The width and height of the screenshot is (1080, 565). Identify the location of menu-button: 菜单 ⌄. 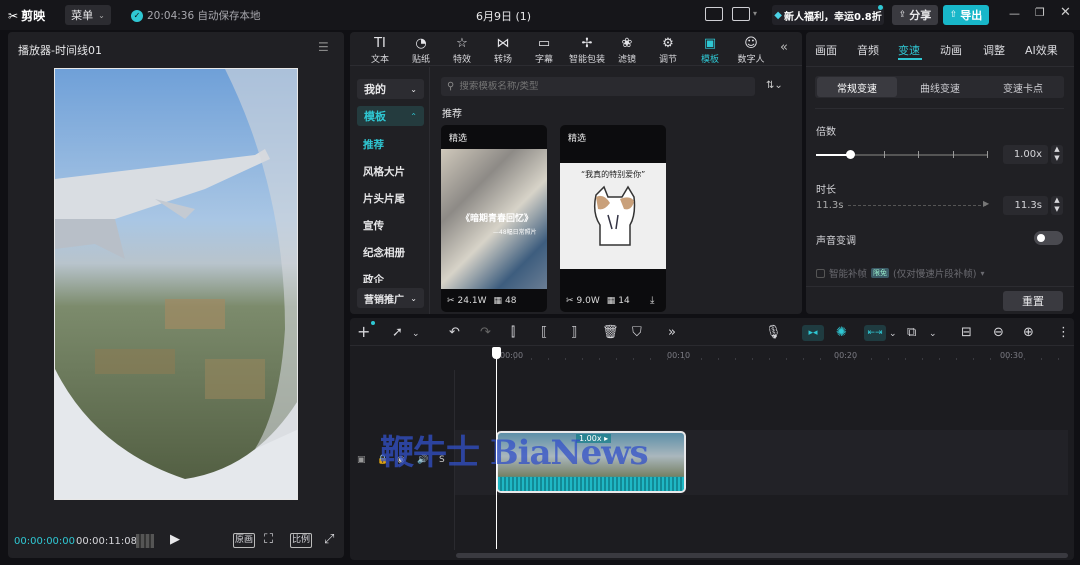
(88, 15).